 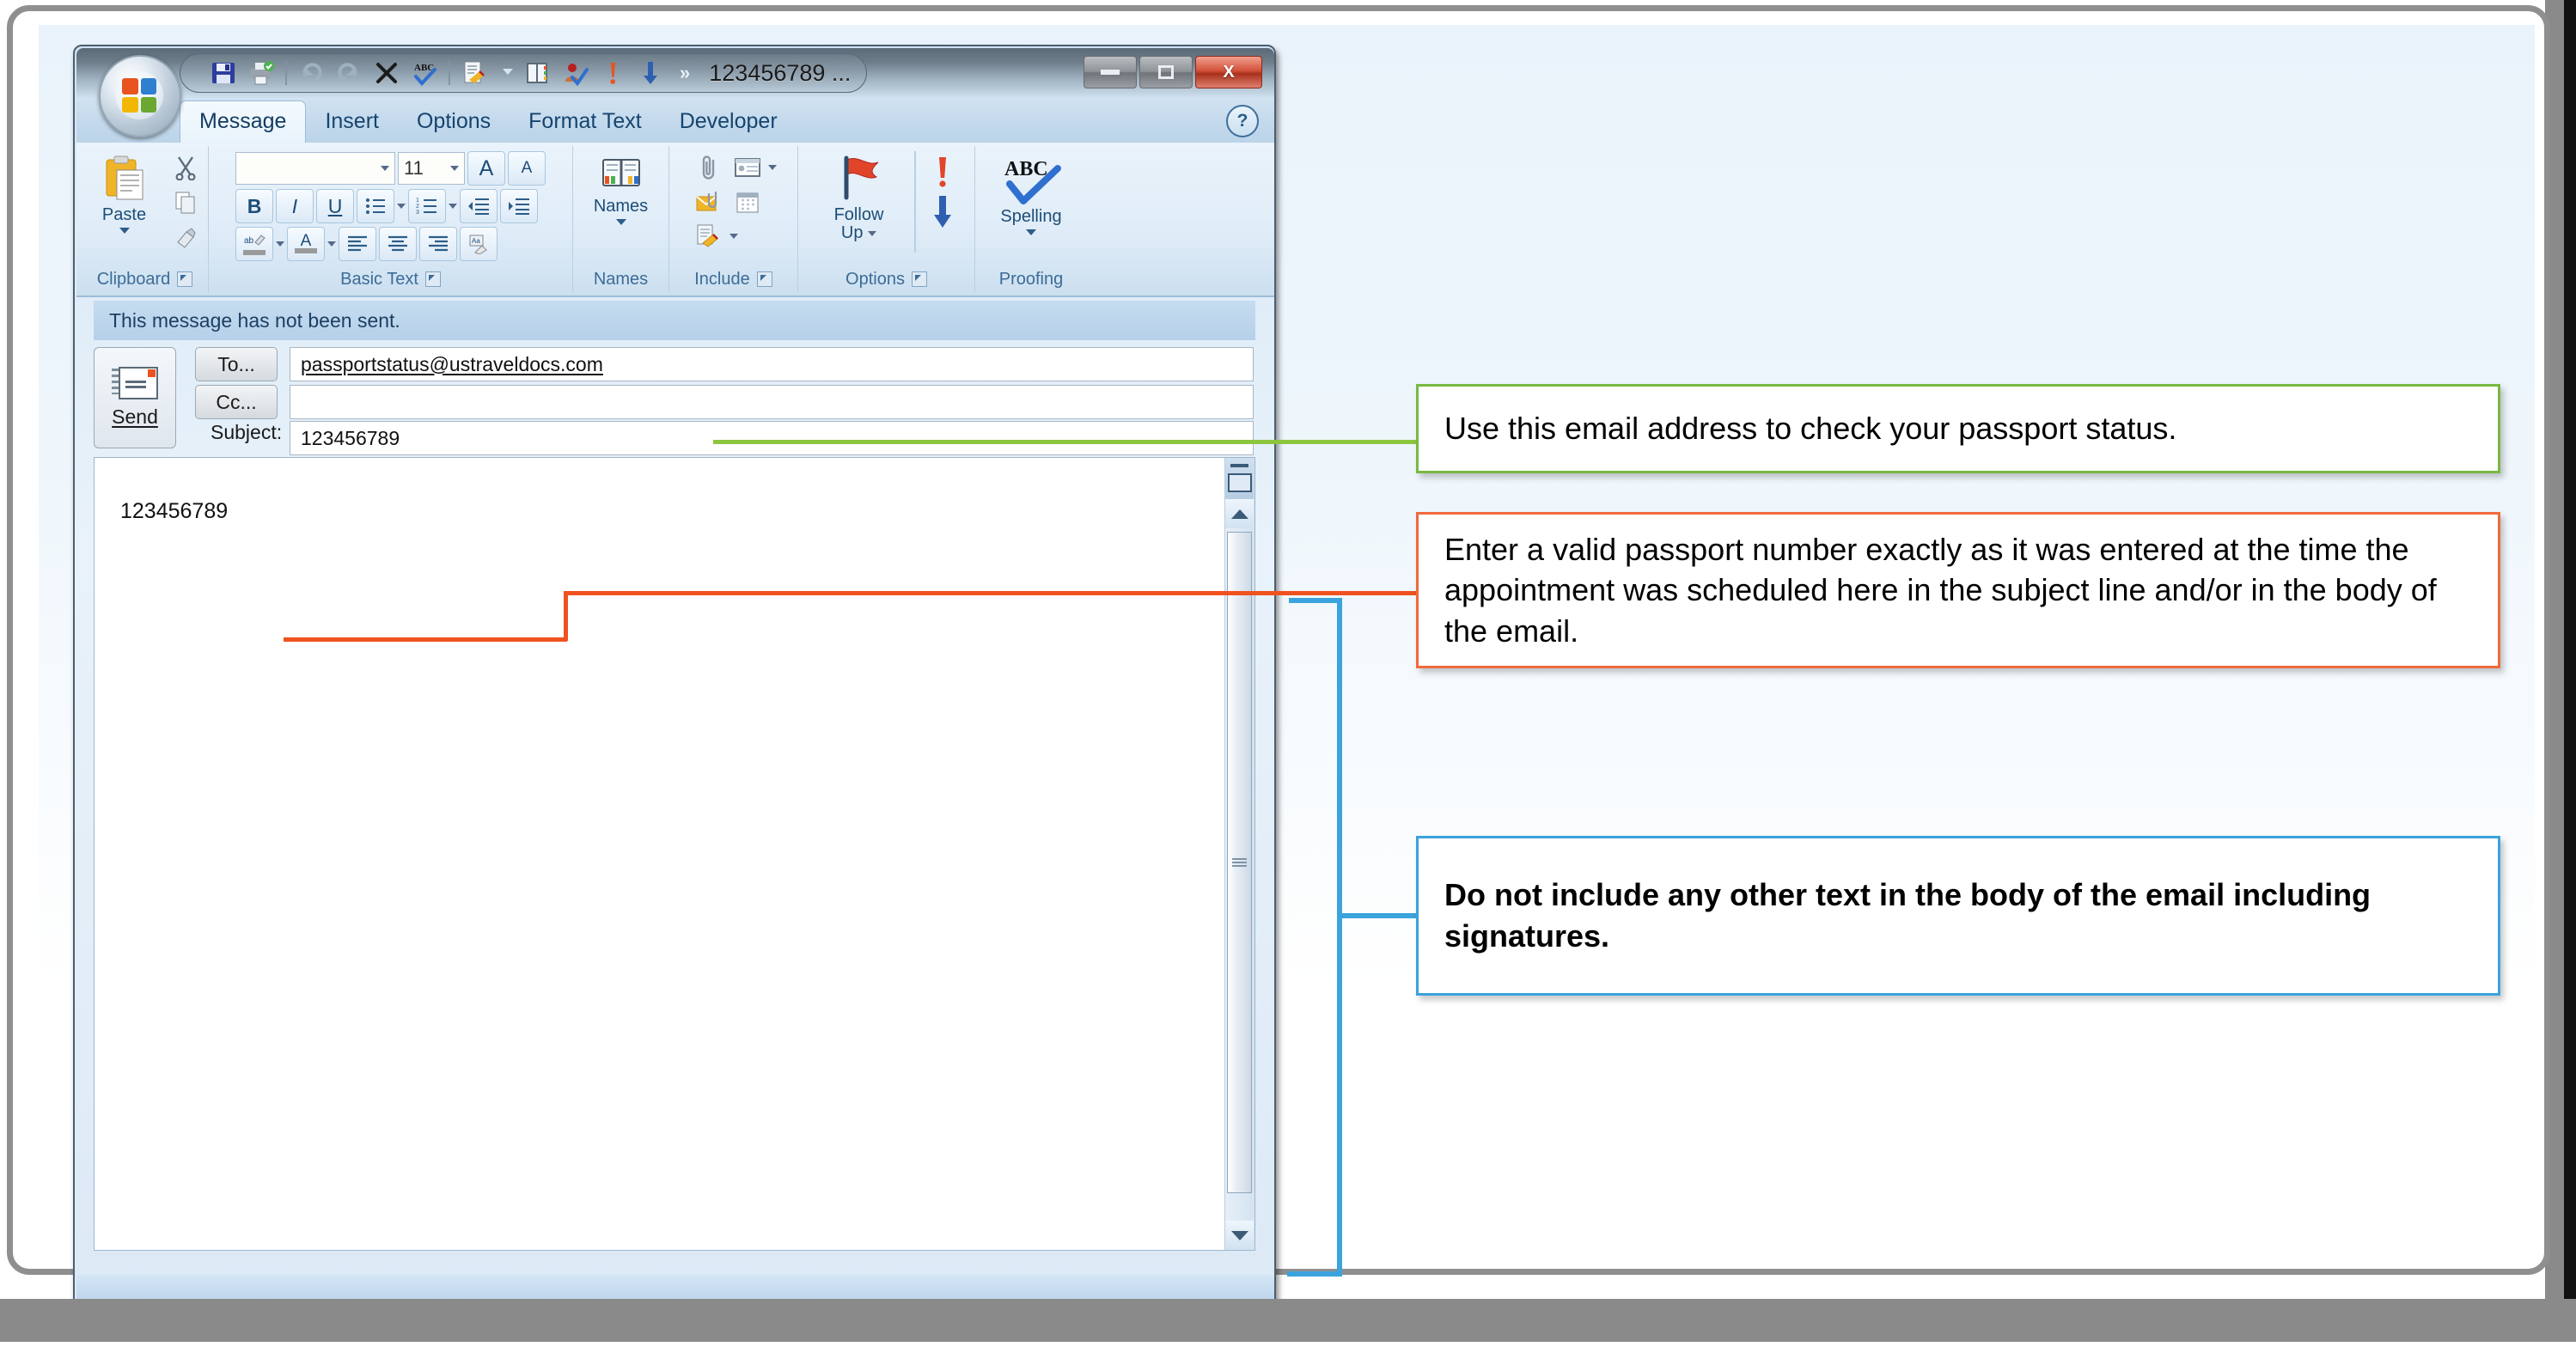 I want to click on italic-button: I, so click(x=295, y=206).